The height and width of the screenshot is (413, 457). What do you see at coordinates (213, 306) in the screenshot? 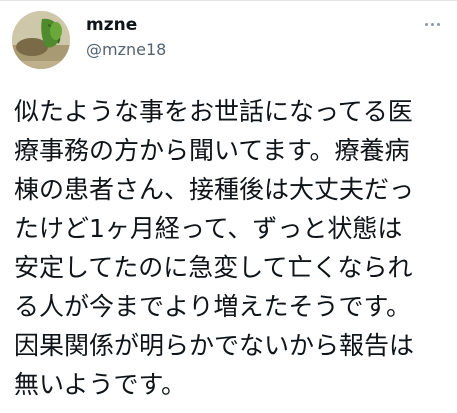
I see `tweet-text-line: る人が今までより増えたそうです。` at bounding box center [213, 306].